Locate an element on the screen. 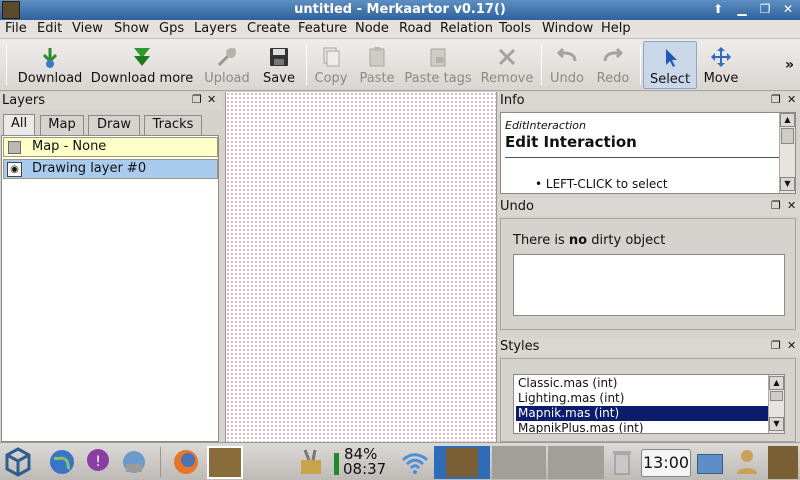  info-divider is located at coordinates (642, 157).